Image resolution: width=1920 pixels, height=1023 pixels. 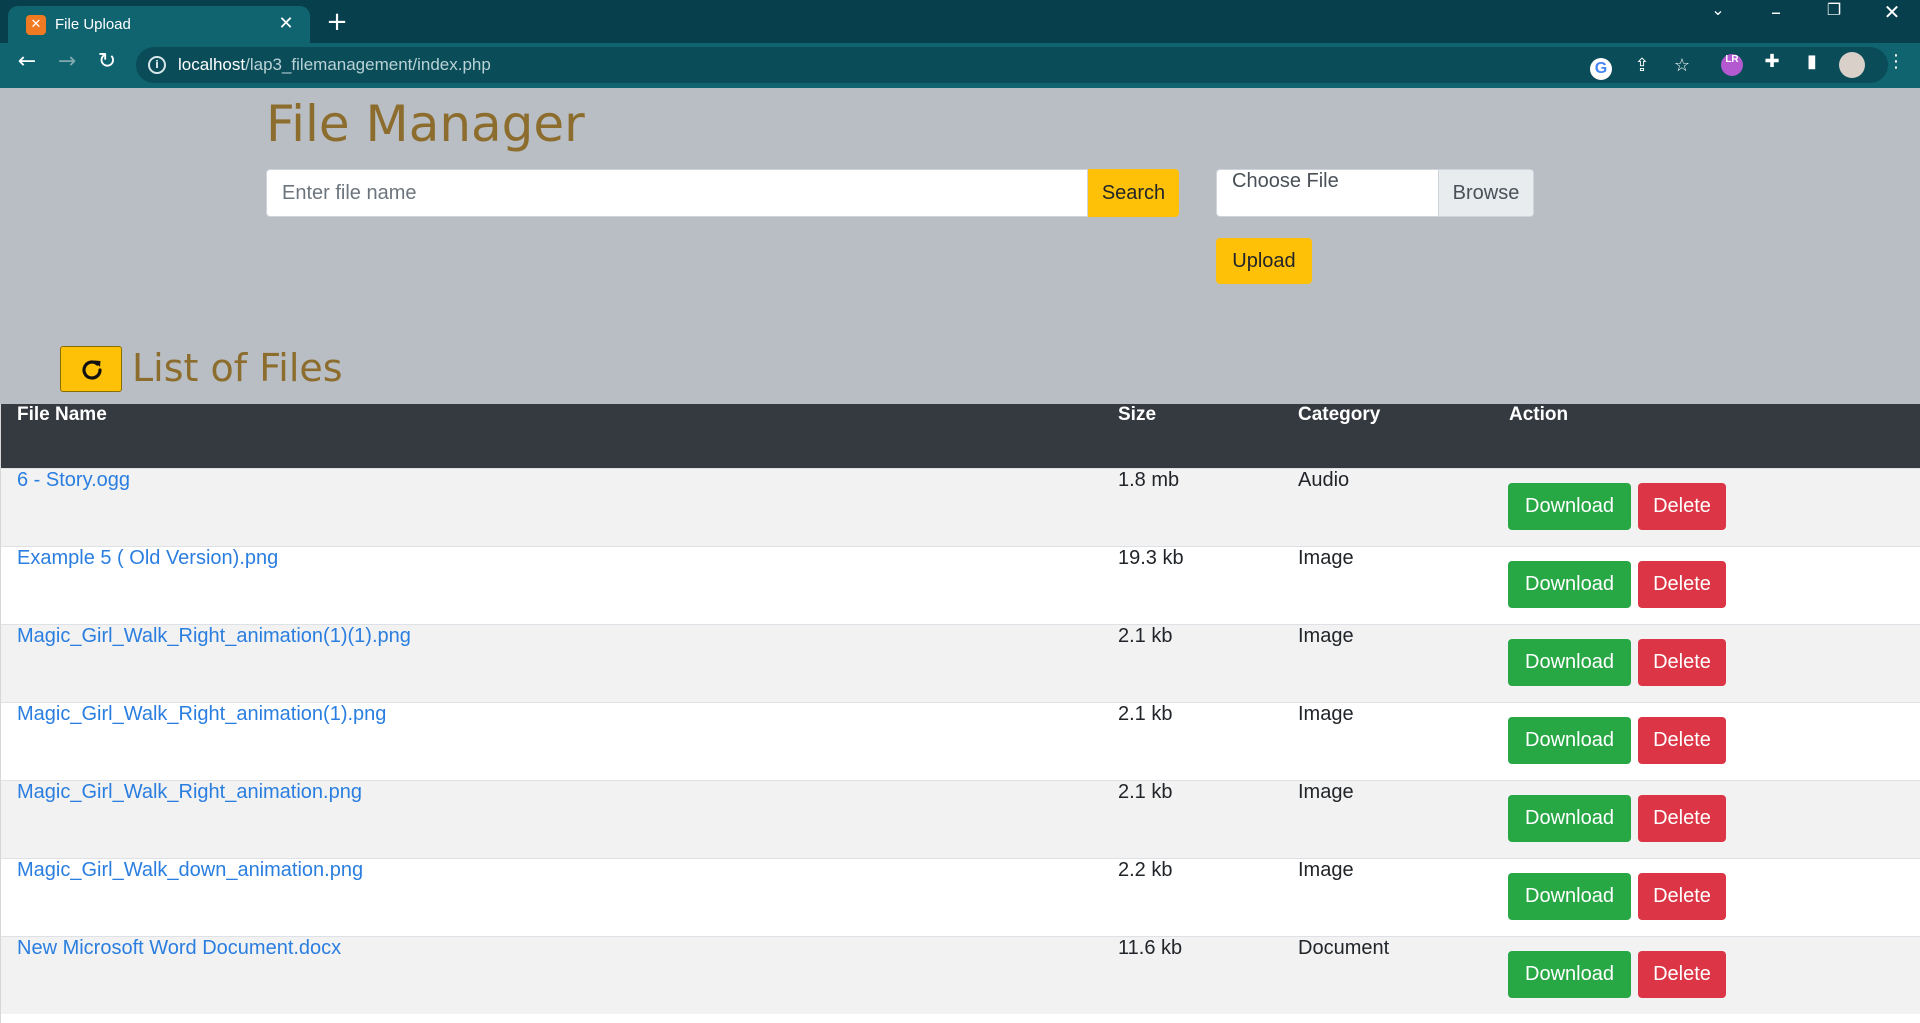 What do you see at coordinates (1718, 20) in the screenshot?
I see `tab-search-icon: ⌄` at bounding box center [1718, 20].